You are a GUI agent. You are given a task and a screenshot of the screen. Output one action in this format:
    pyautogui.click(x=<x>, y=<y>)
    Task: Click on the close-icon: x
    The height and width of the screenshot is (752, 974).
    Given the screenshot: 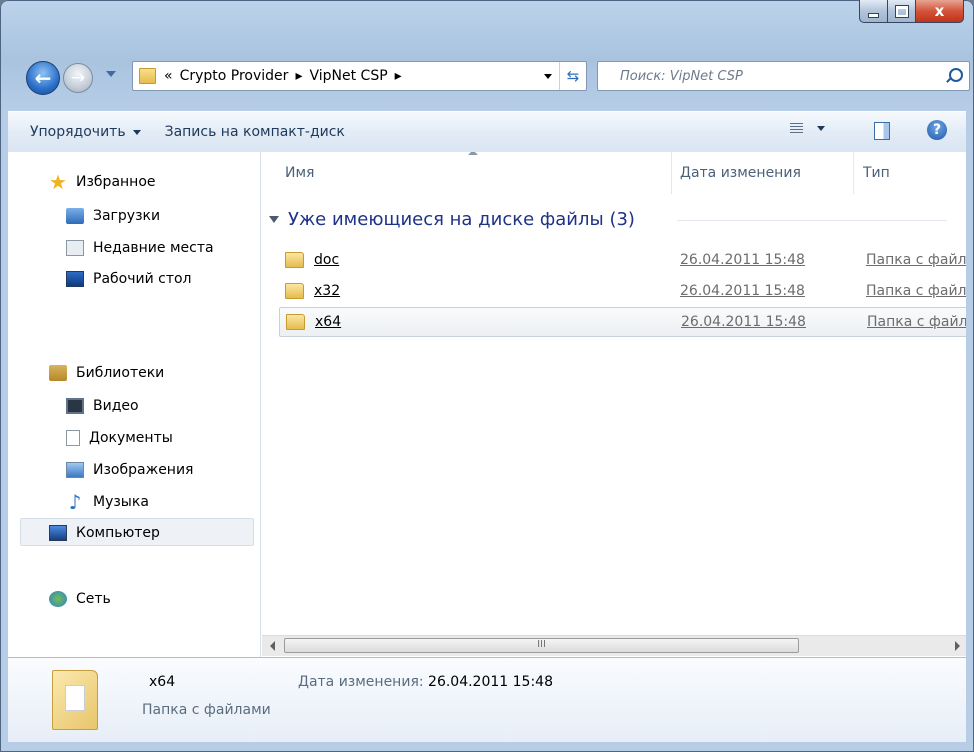 What is the action you would take?
    pyautogui.click(x=939, y=11)
    